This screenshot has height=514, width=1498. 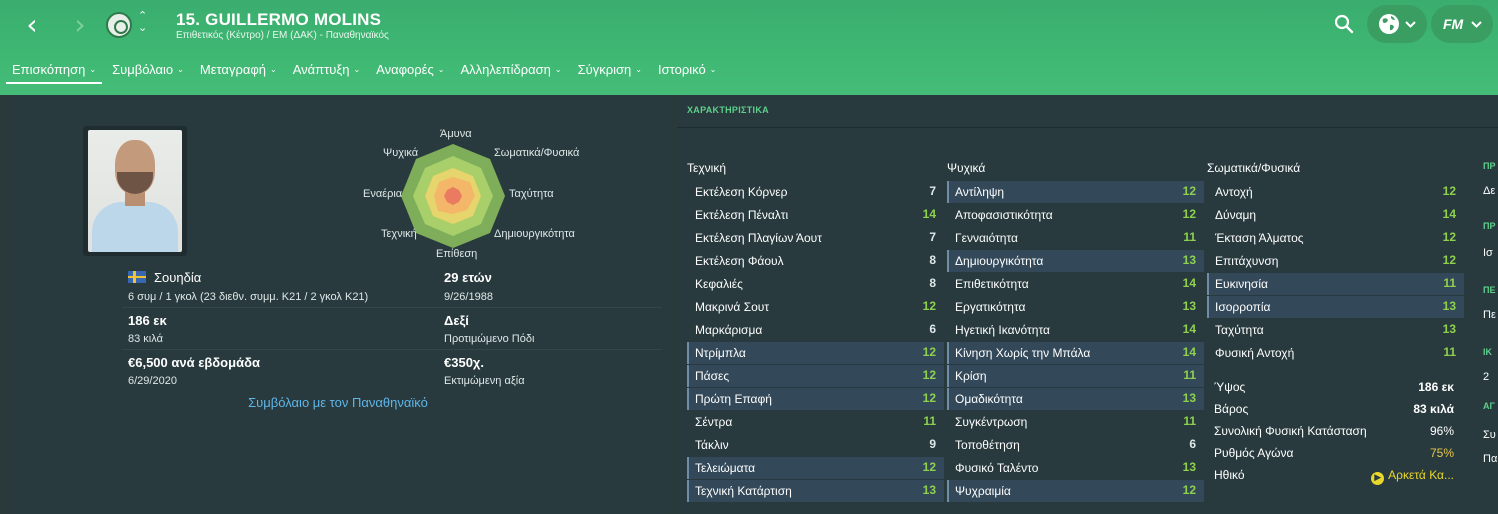 I want to click on physical-info-label: Βάρος, so click(x=1231, y=409).